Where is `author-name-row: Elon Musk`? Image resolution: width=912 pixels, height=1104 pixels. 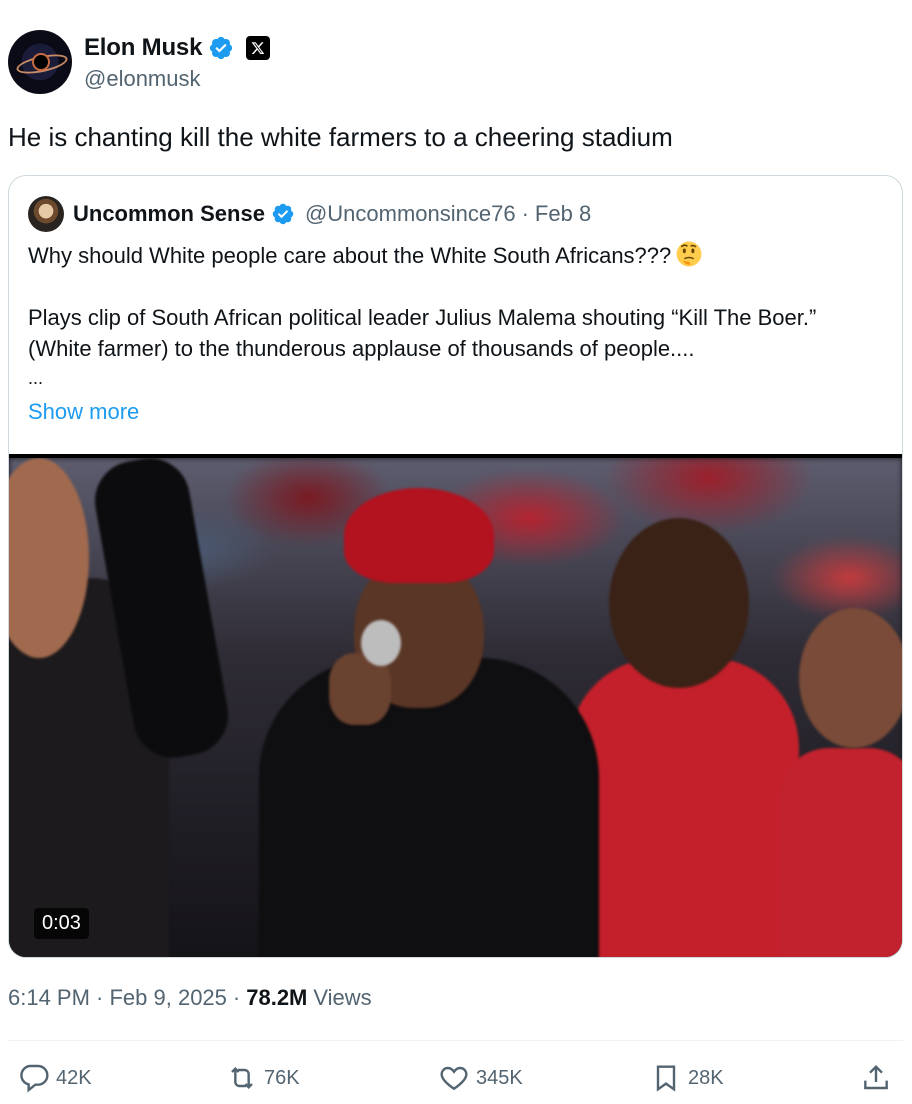
author-name-row: Elon Musk is located at coordinates (177, 48).